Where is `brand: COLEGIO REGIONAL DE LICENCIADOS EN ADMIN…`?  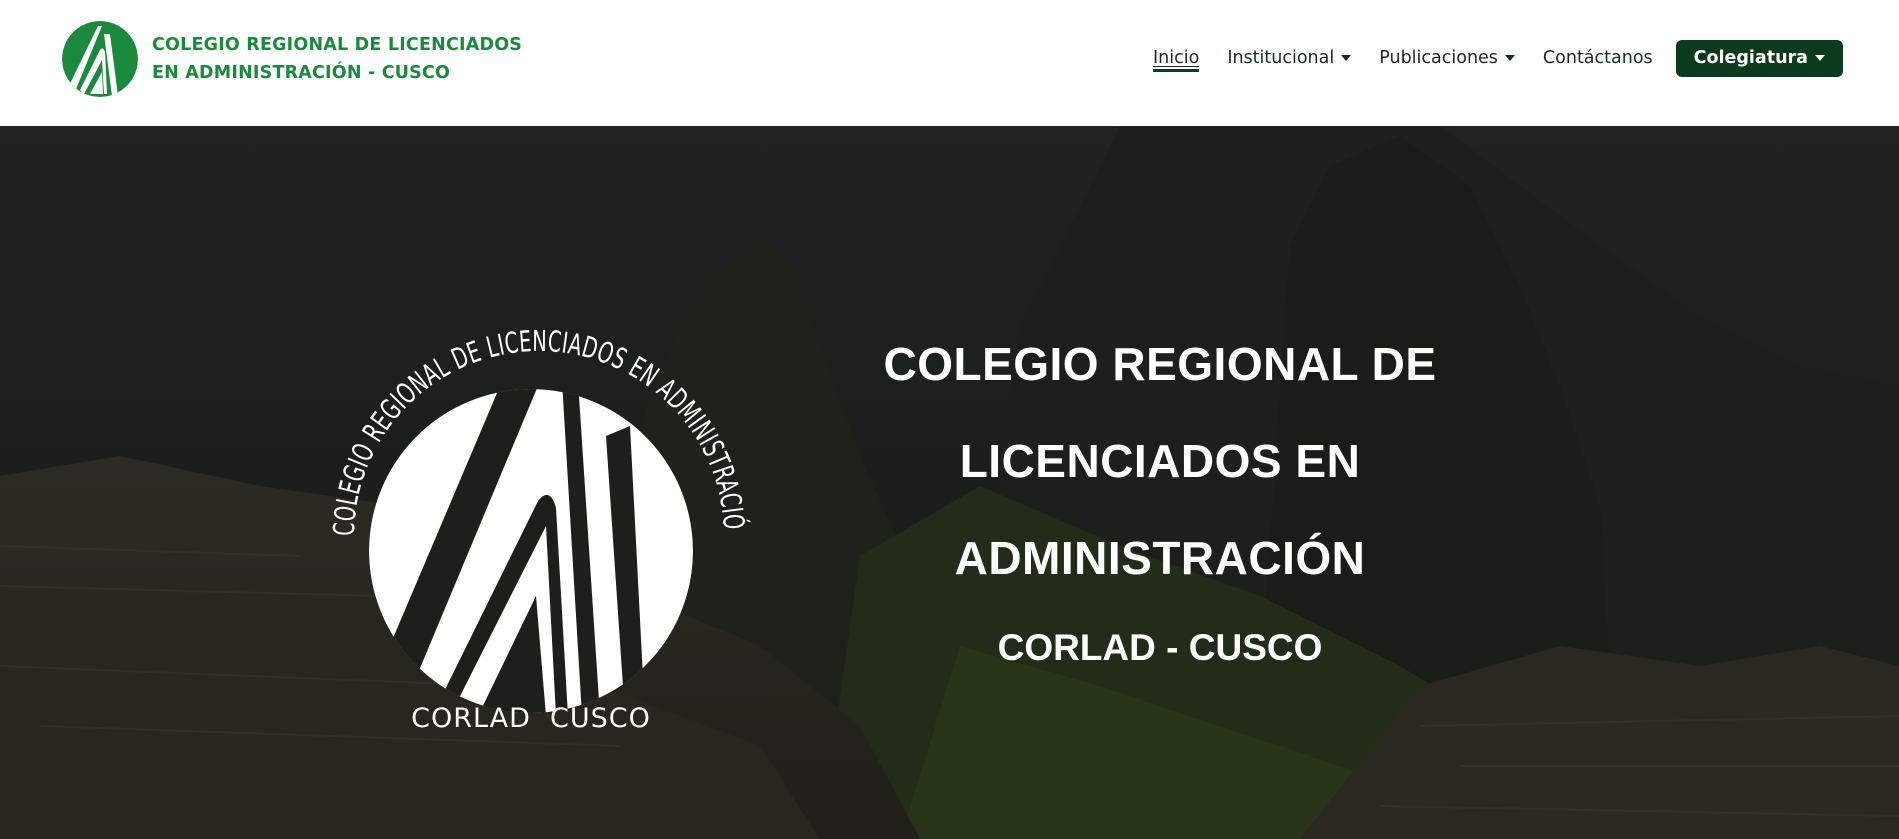
brand: COLEGIO REGIONAL DE LICENCIADOS EN ADMIN… is located at coordinates (291, 59).